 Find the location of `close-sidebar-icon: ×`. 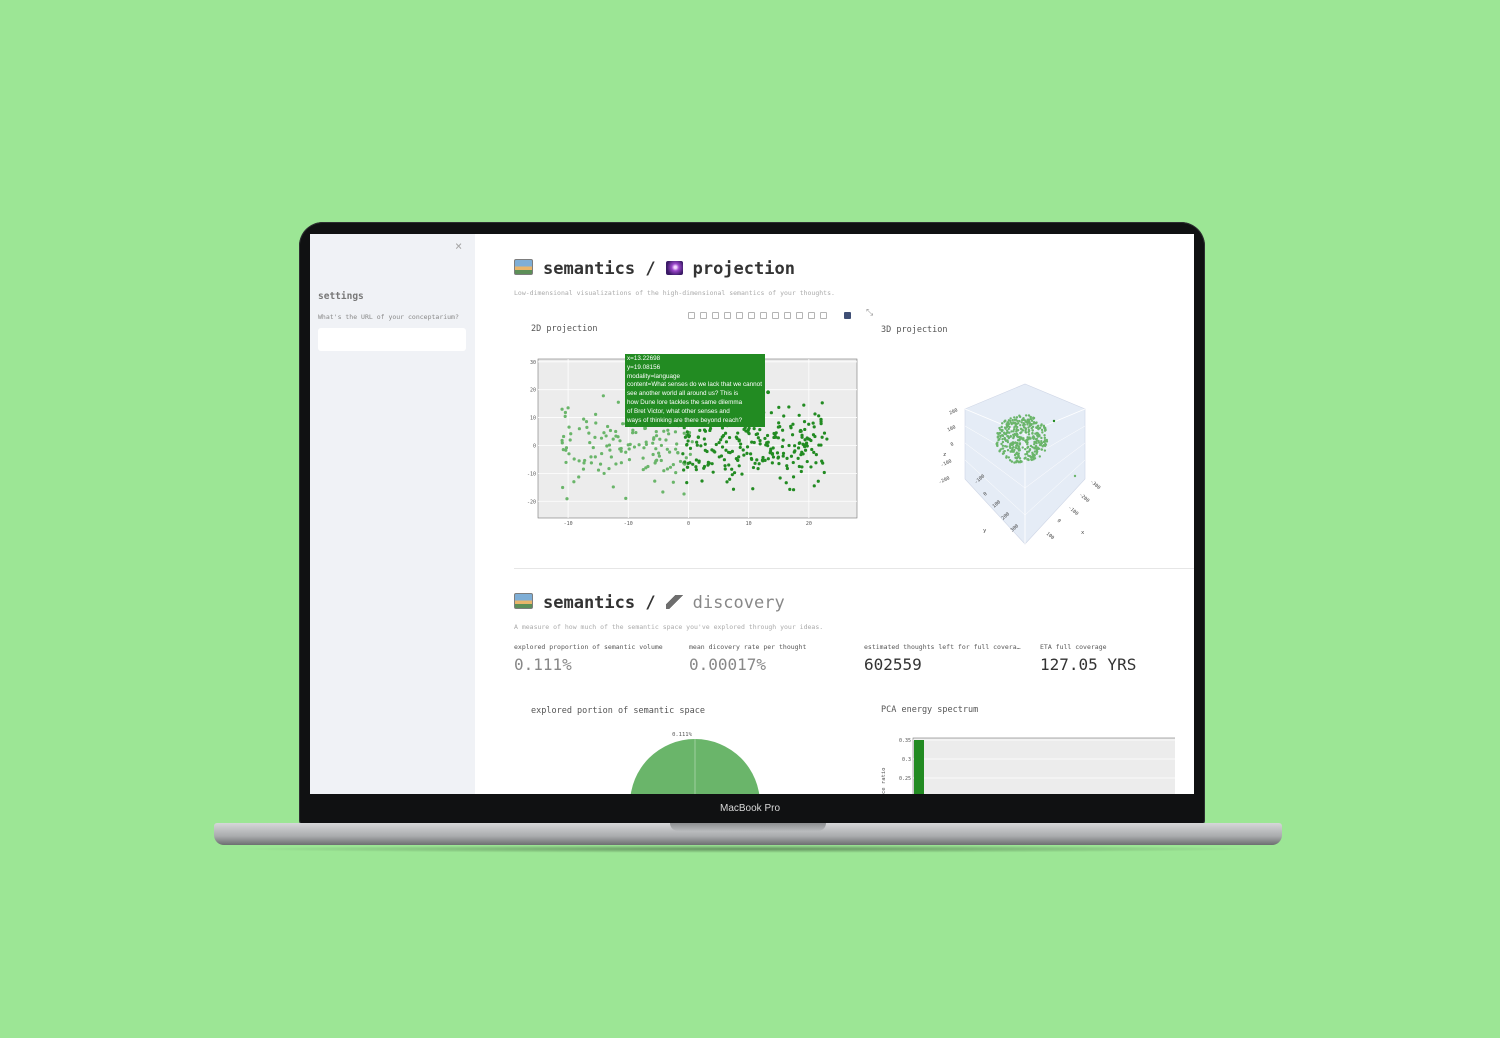

close-sidebar-icon: × is located at coordinates (458, 246).